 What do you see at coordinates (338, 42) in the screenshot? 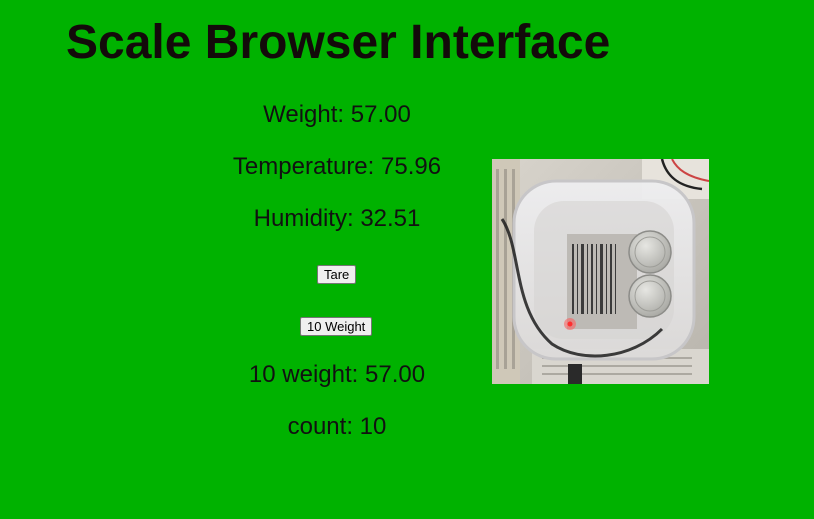
I see `page-title: Scale Browser Interface` at bounding box center [338, 42].